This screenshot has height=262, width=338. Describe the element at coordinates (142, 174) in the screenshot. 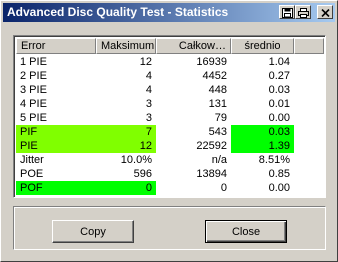

I see `cell-maximum: 596` at that location.